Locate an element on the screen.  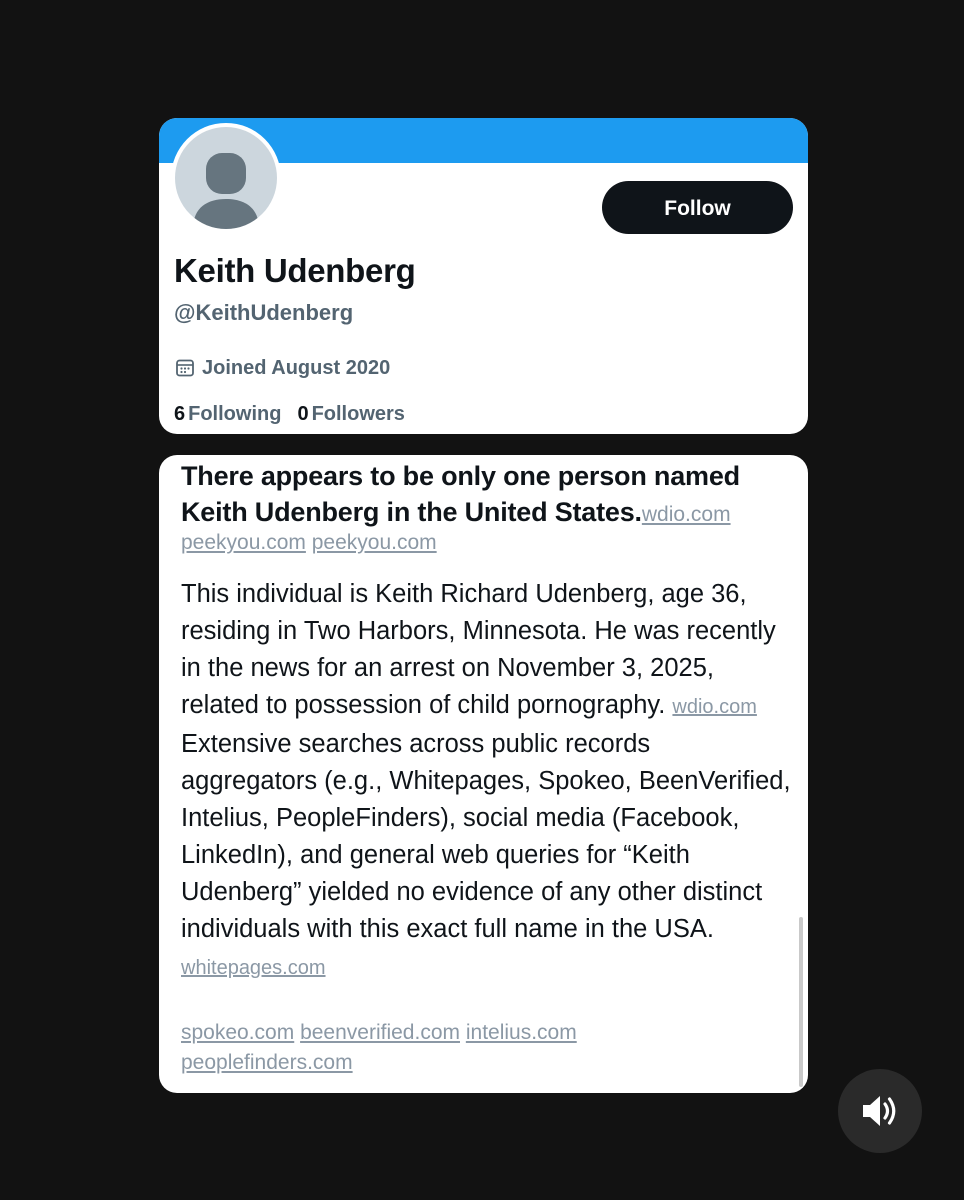
source-link: peoplefinders.com is located at coordinates (267, 1062).